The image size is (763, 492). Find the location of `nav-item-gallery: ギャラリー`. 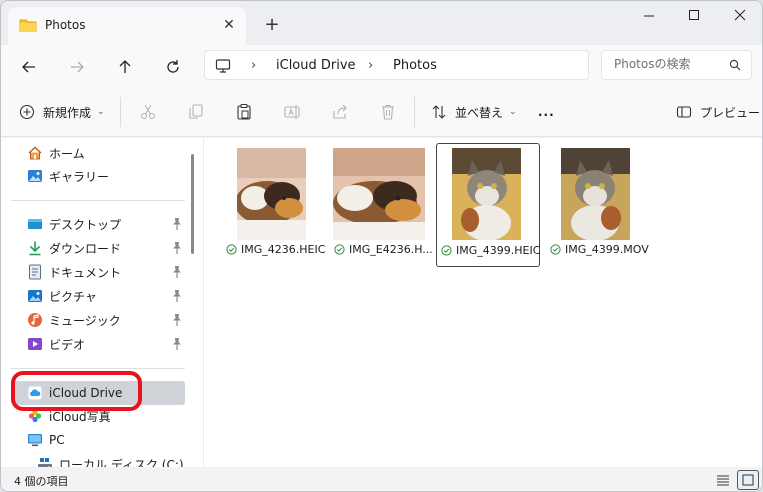

nav-item-gallery: ギャラリー is located at coordinates (107, 176).